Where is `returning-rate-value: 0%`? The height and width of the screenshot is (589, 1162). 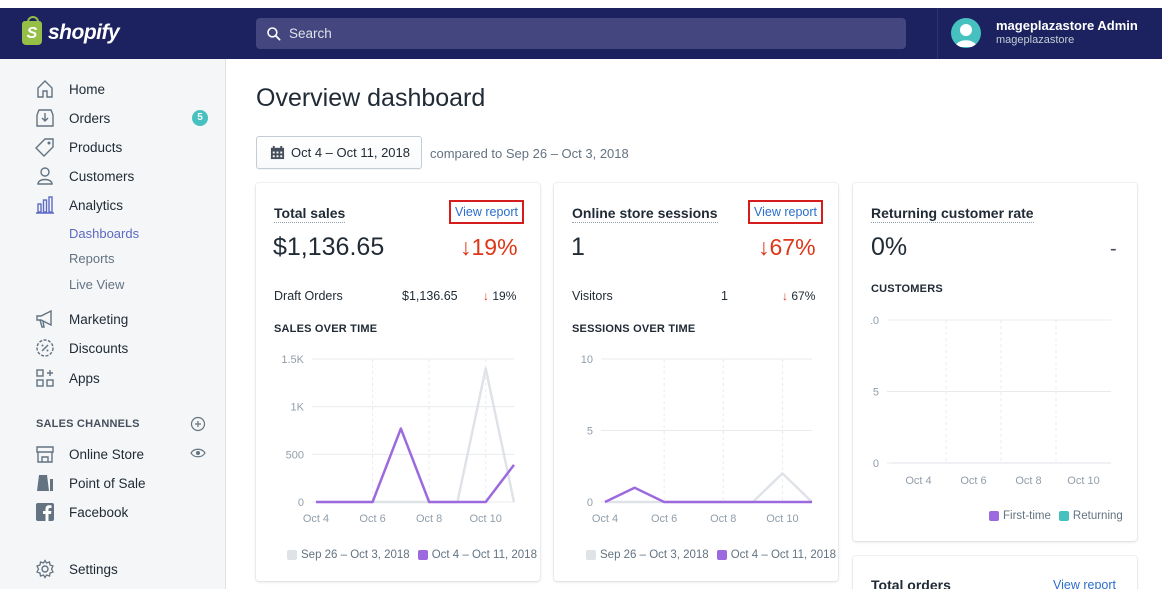
returning-rate-value: 0% is located at coordinates (889, 247).